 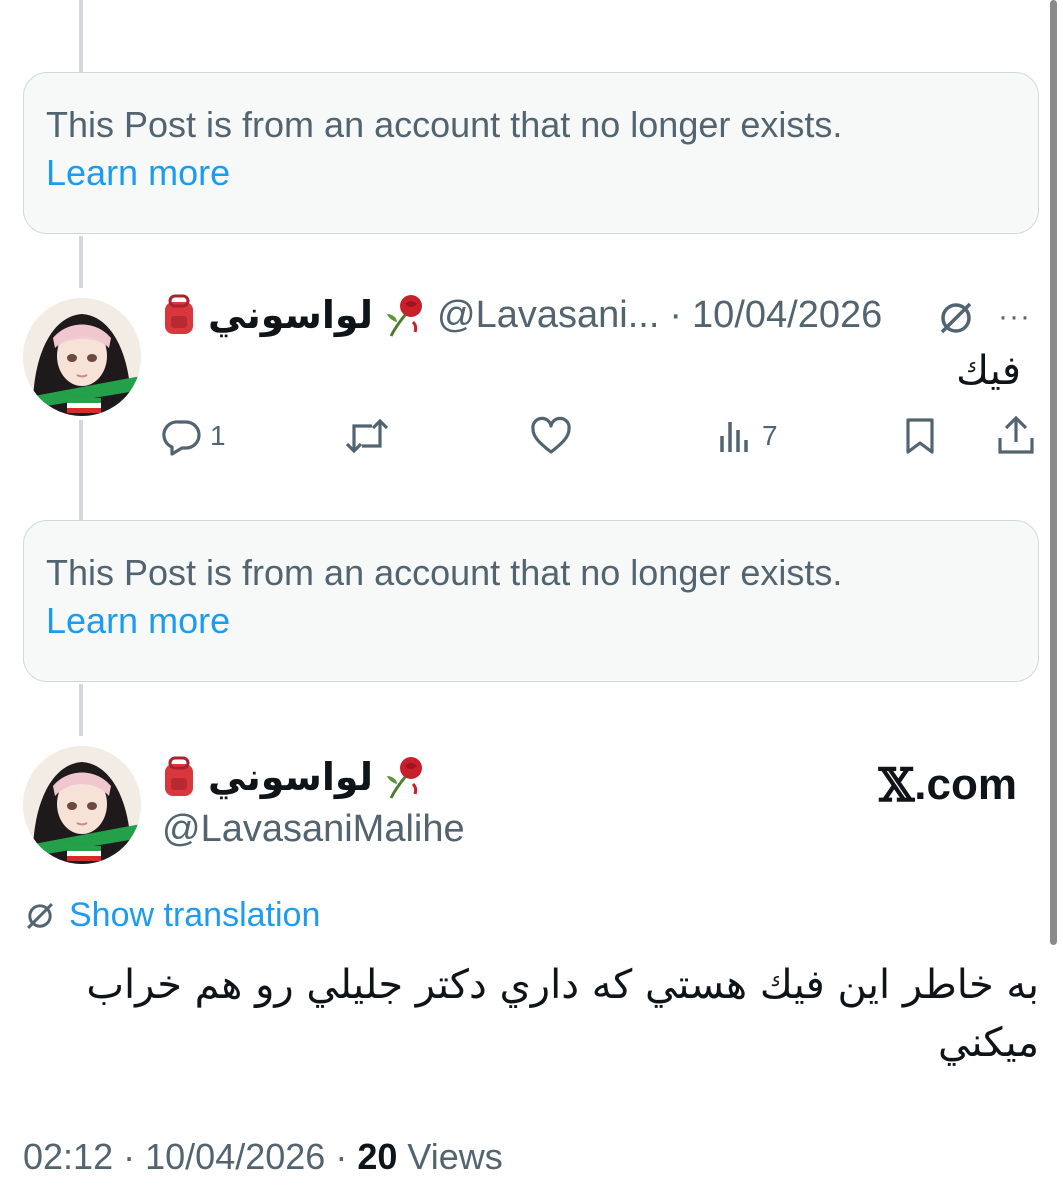 What do you see at coordinates (988, 371) in the screenshot?
I see `post-text: فيك` at bounding box center [988, 371].